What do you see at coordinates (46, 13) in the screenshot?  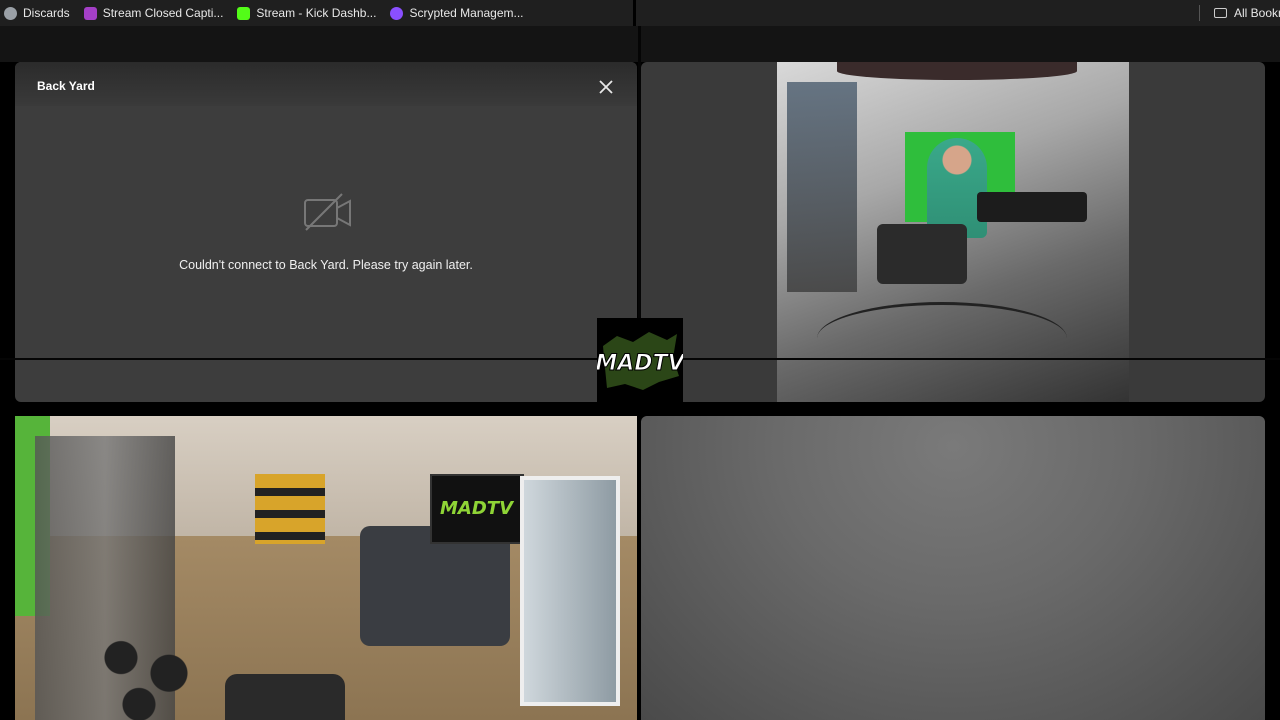 I see `bookmark-label: Discards` at bounding box center [46, 13].